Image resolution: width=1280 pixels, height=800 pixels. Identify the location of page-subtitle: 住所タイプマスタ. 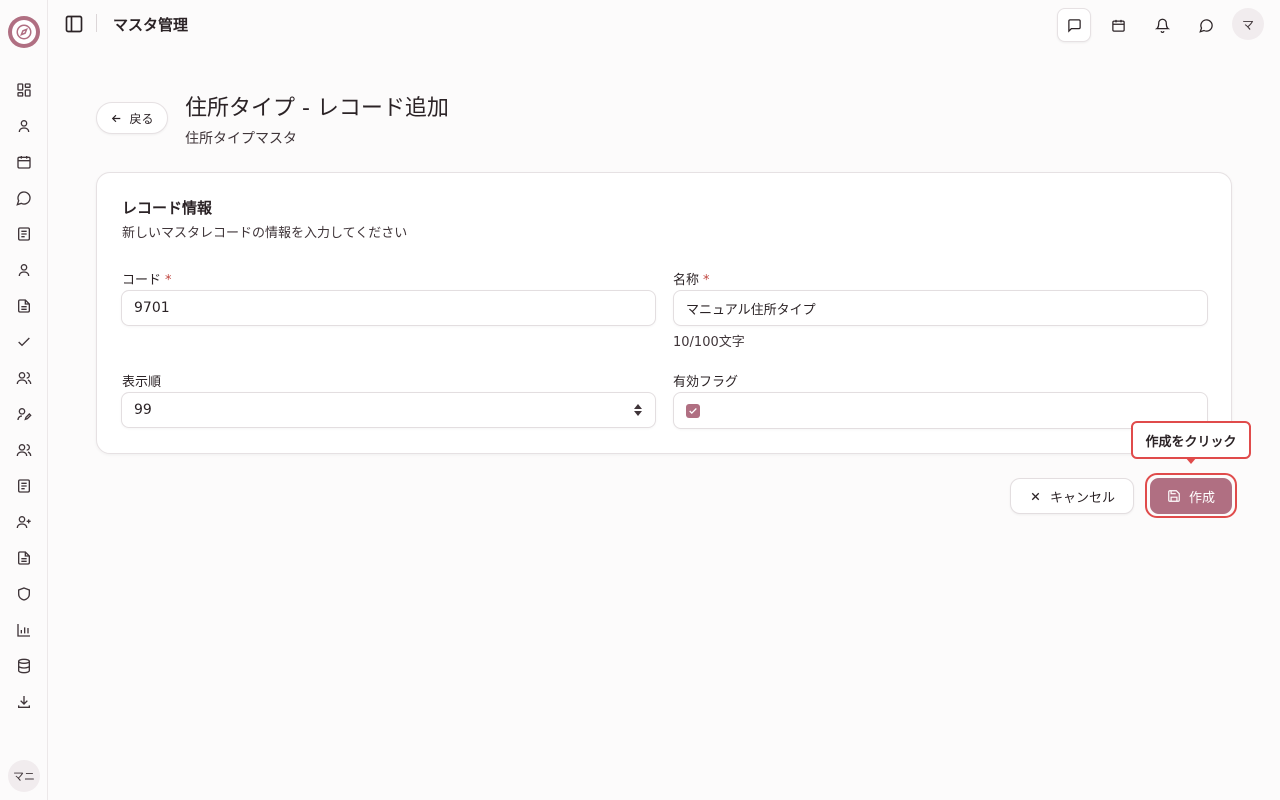
(241, 139).